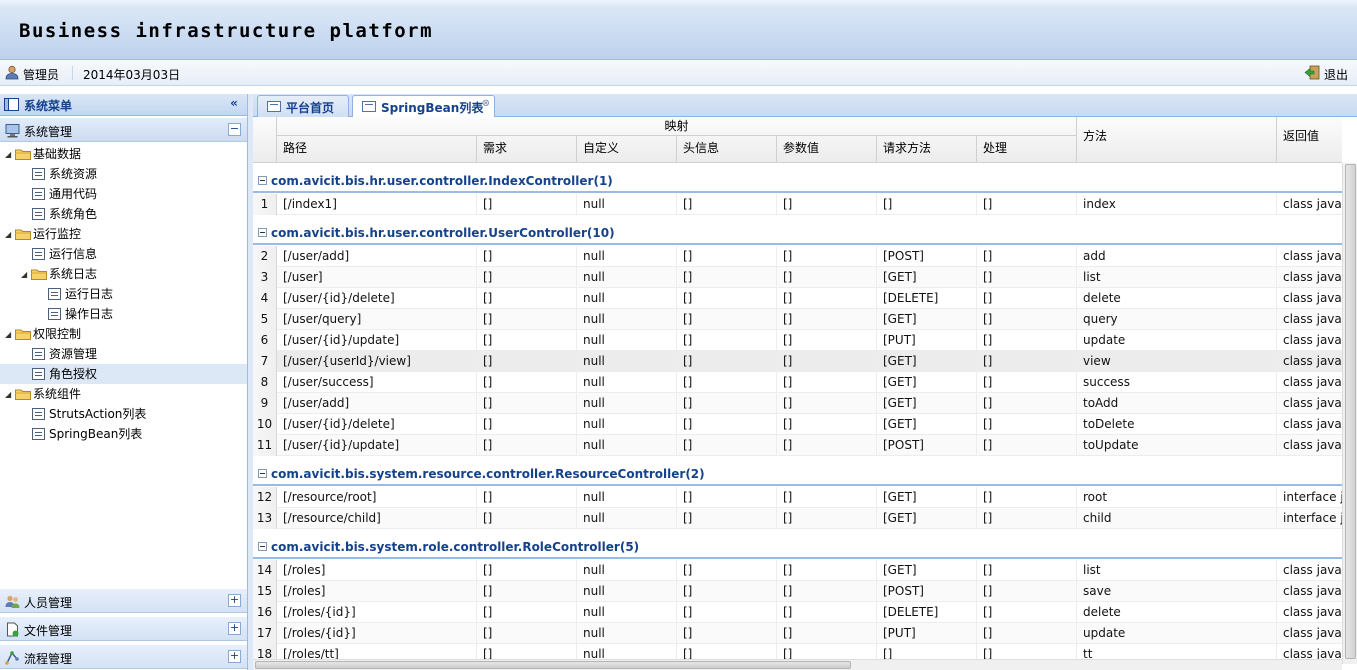 Image resolution: width=1357 pixels, height=670 pixels. What do you see at coordinates (1336, 74) in the screenshot?
I see `logout-link: 退出` at bounding box center [1336, 74].